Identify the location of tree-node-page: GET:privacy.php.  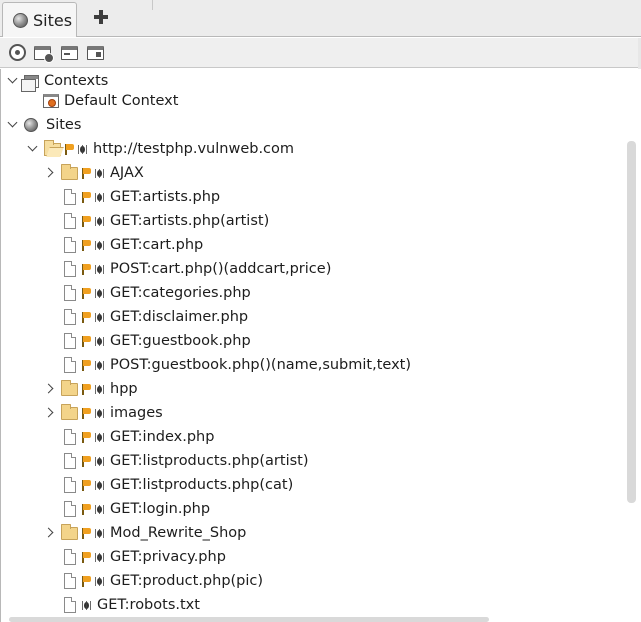
(145, 557).